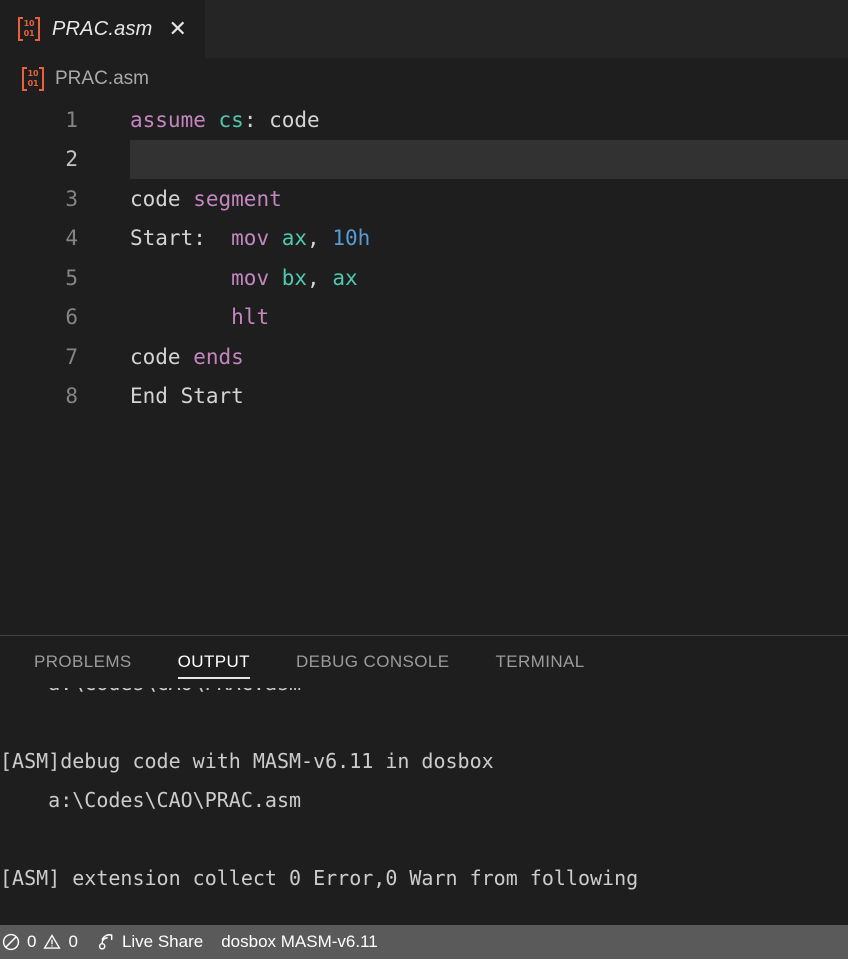 The image size is (848, 959). Describe the element at coordinates (424, 120) in the screenshot. I see `code-line: 1 assume cs: code` at that location.